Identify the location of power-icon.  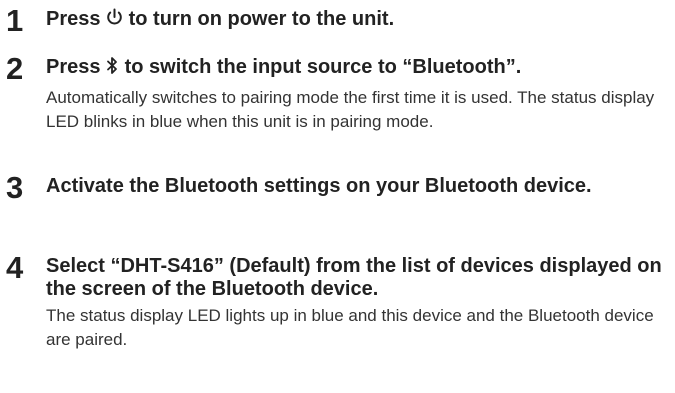
(114, 16).